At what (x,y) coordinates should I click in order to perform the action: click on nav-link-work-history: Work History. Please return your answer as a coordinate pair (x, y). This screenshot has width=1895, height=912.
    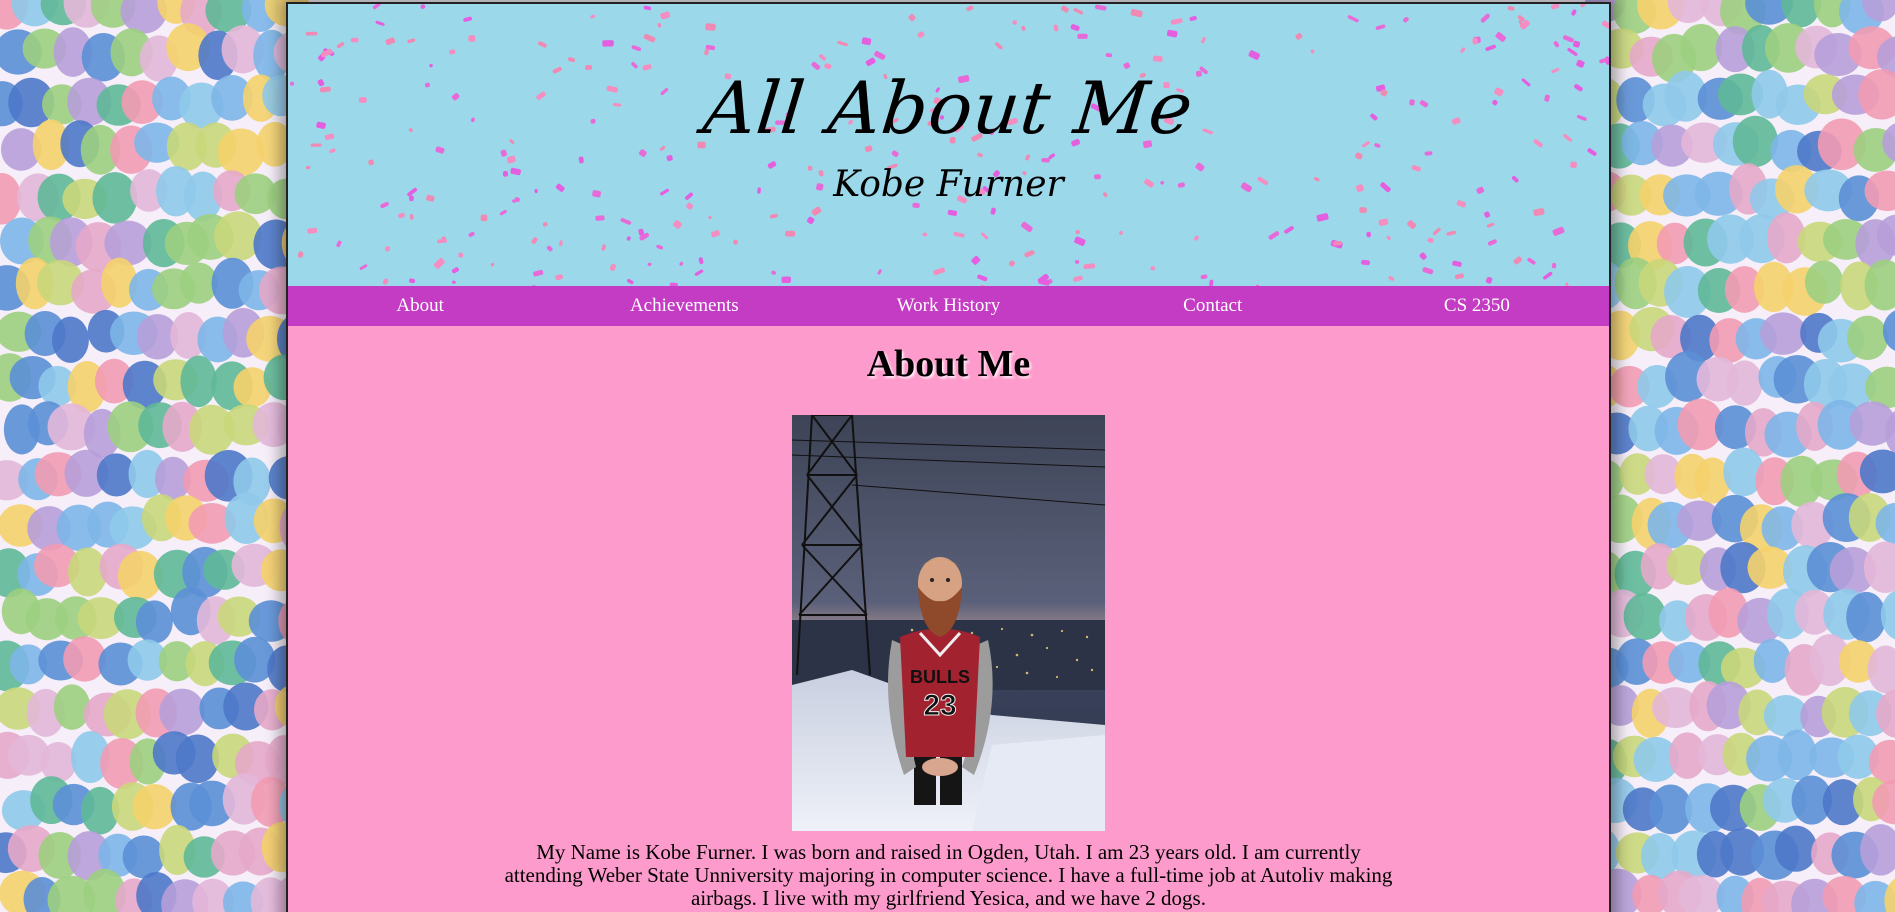
    Looking at the image, I should click on (948, 306).